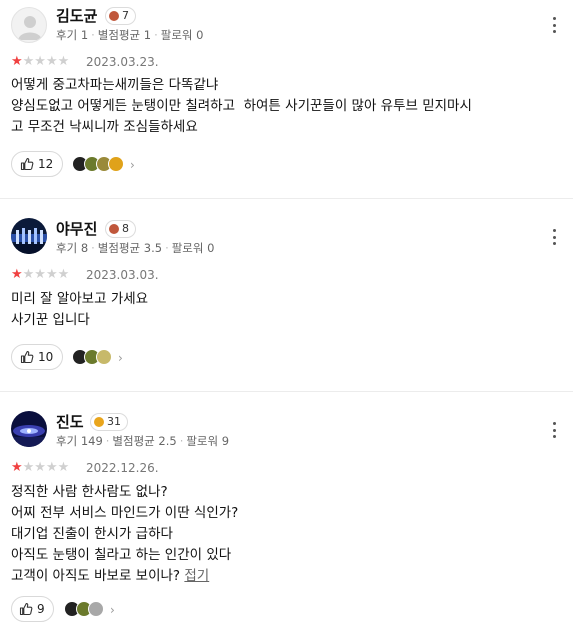 This screenshot has width=573, height=634. I want to click on like-button: 10, so click(37, 357).